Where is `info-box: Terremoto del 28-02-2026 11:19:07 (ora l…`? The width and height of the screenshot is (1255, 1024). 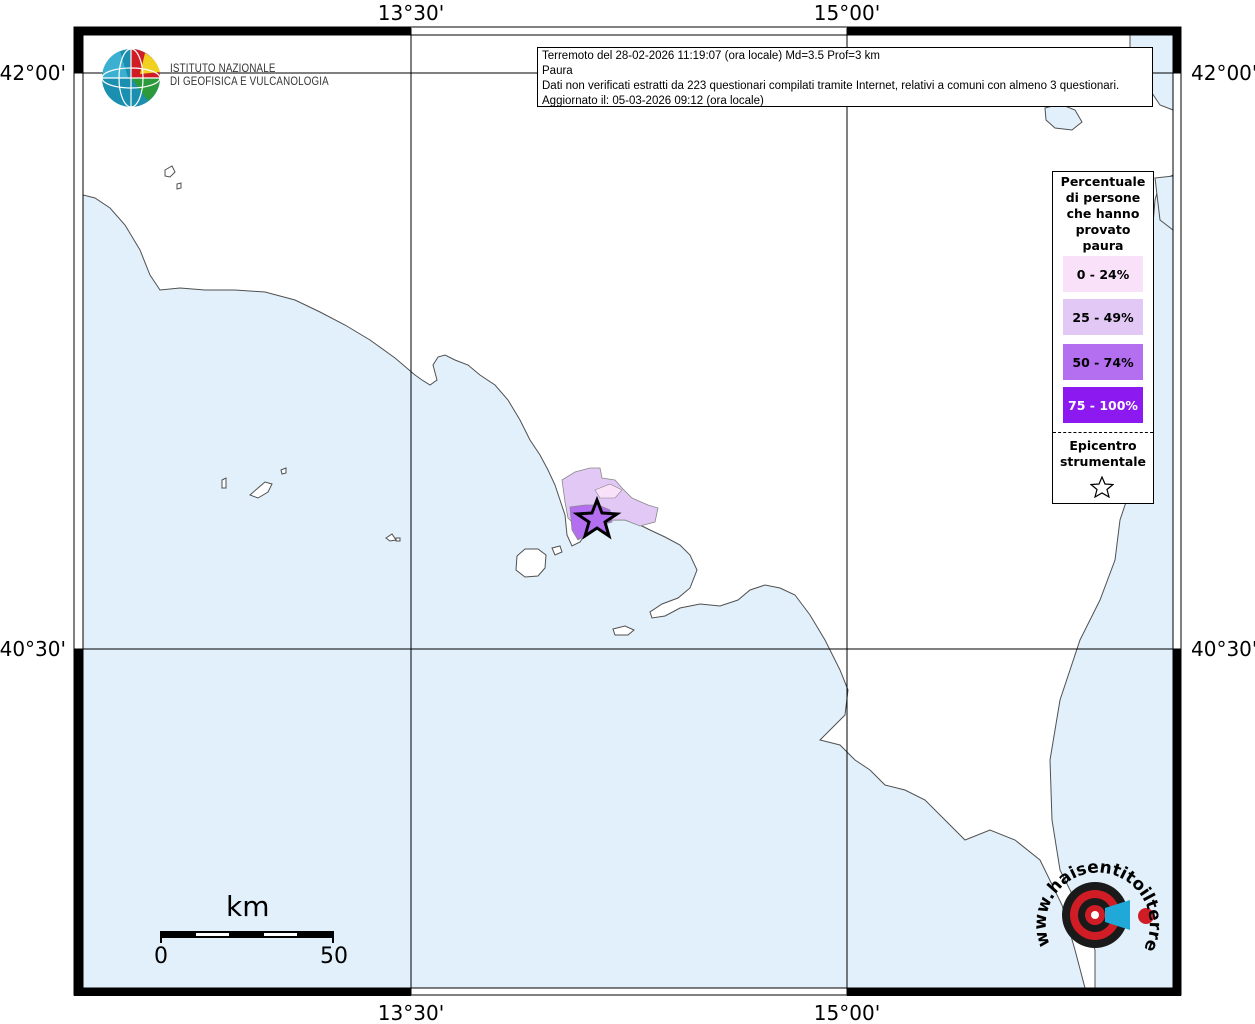
info-box: Terremoto del 28-02-2026 11:19:07 (ora l… is located at coordinates (845, 77).